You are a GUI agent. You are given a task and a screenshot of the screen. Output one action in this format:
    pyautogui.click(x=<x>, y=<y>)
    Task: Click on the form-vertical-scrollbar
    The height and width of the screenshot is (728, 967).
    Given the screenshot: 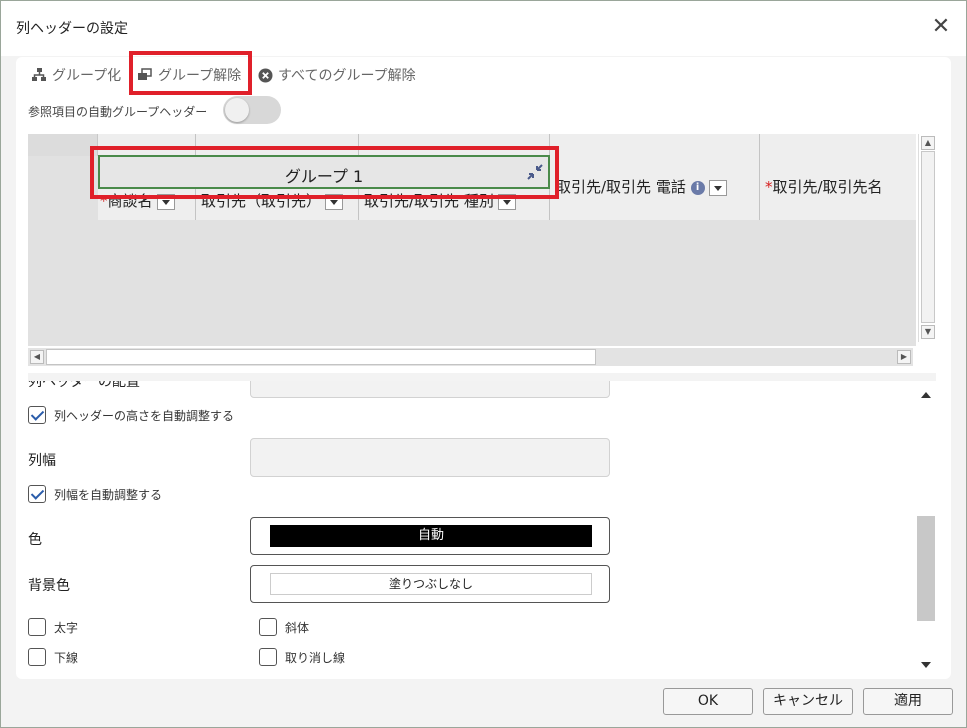 What is the action you would take?
    pyautogui.click(x=926, y=529)
    